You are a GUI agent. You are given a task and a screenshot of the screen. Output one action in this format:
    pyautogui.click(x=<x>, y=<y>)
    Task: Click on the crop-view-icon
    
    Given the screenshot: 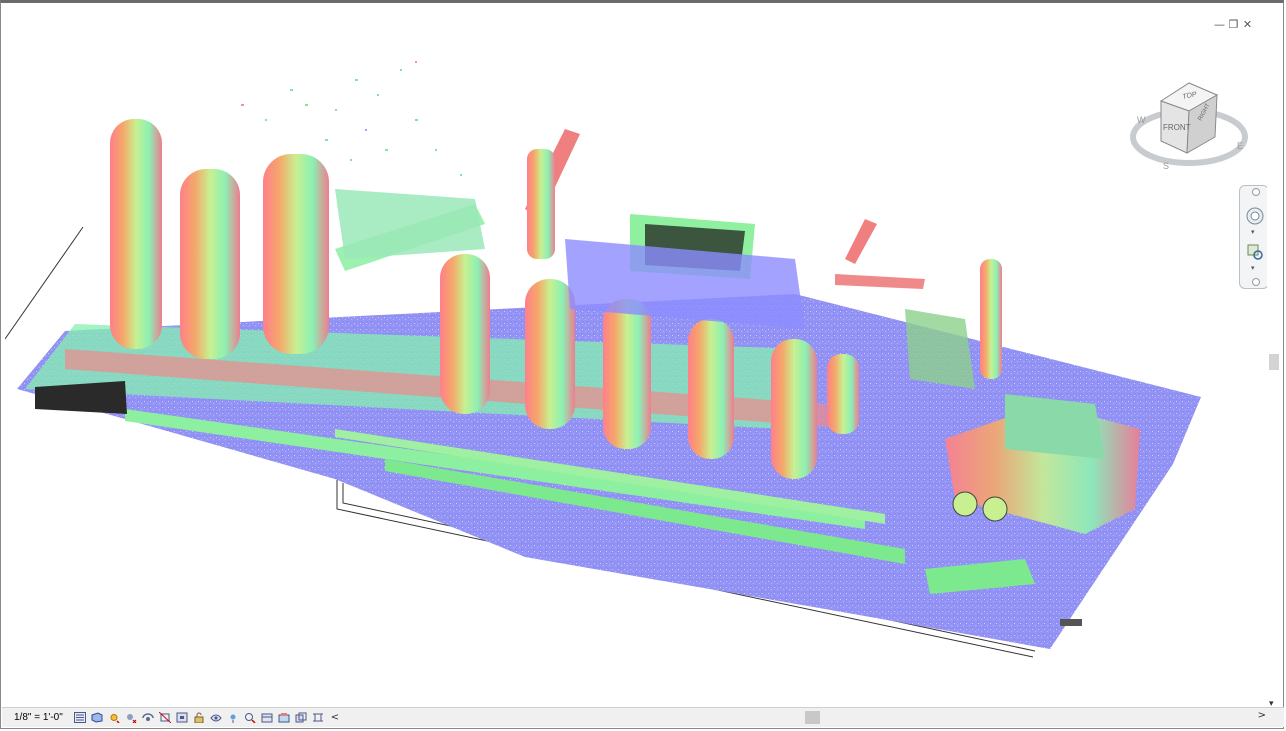 What is the action you would take?
    pyautogui.click(x=165, y=717)
    